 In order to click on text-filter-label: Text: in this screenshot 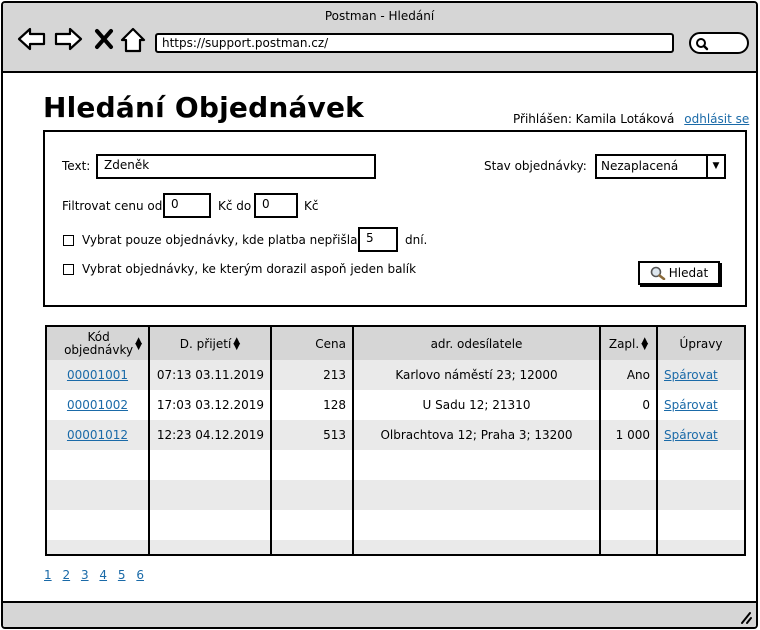, I will do `click(76, 166)`.